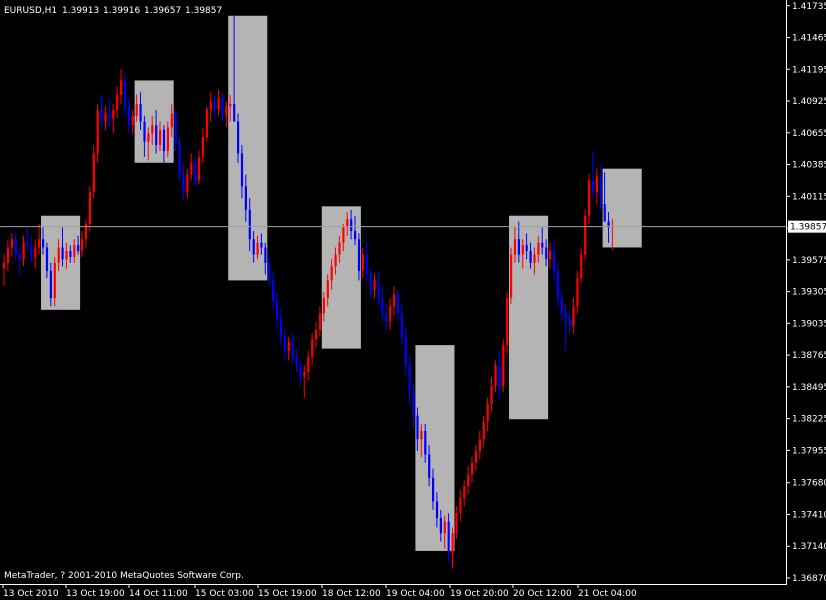  I want to click on x-tick-label: 20 Oct 12:00, so click(542, 594).